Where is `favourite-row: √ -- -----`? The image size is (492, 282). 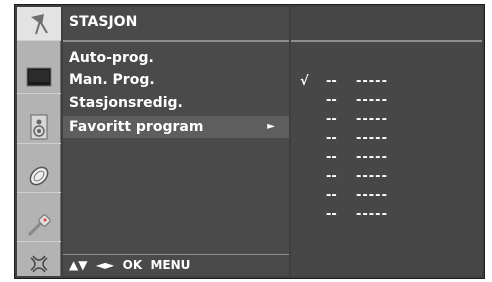
favourite-row: √ -- ----- is located at coordinates (385, 82).